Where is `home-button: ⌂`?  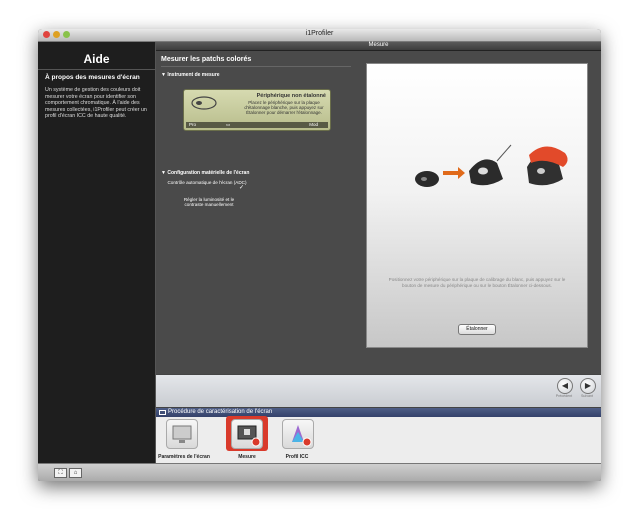 home-button: ⌂ is located at coordinates (75, 473).